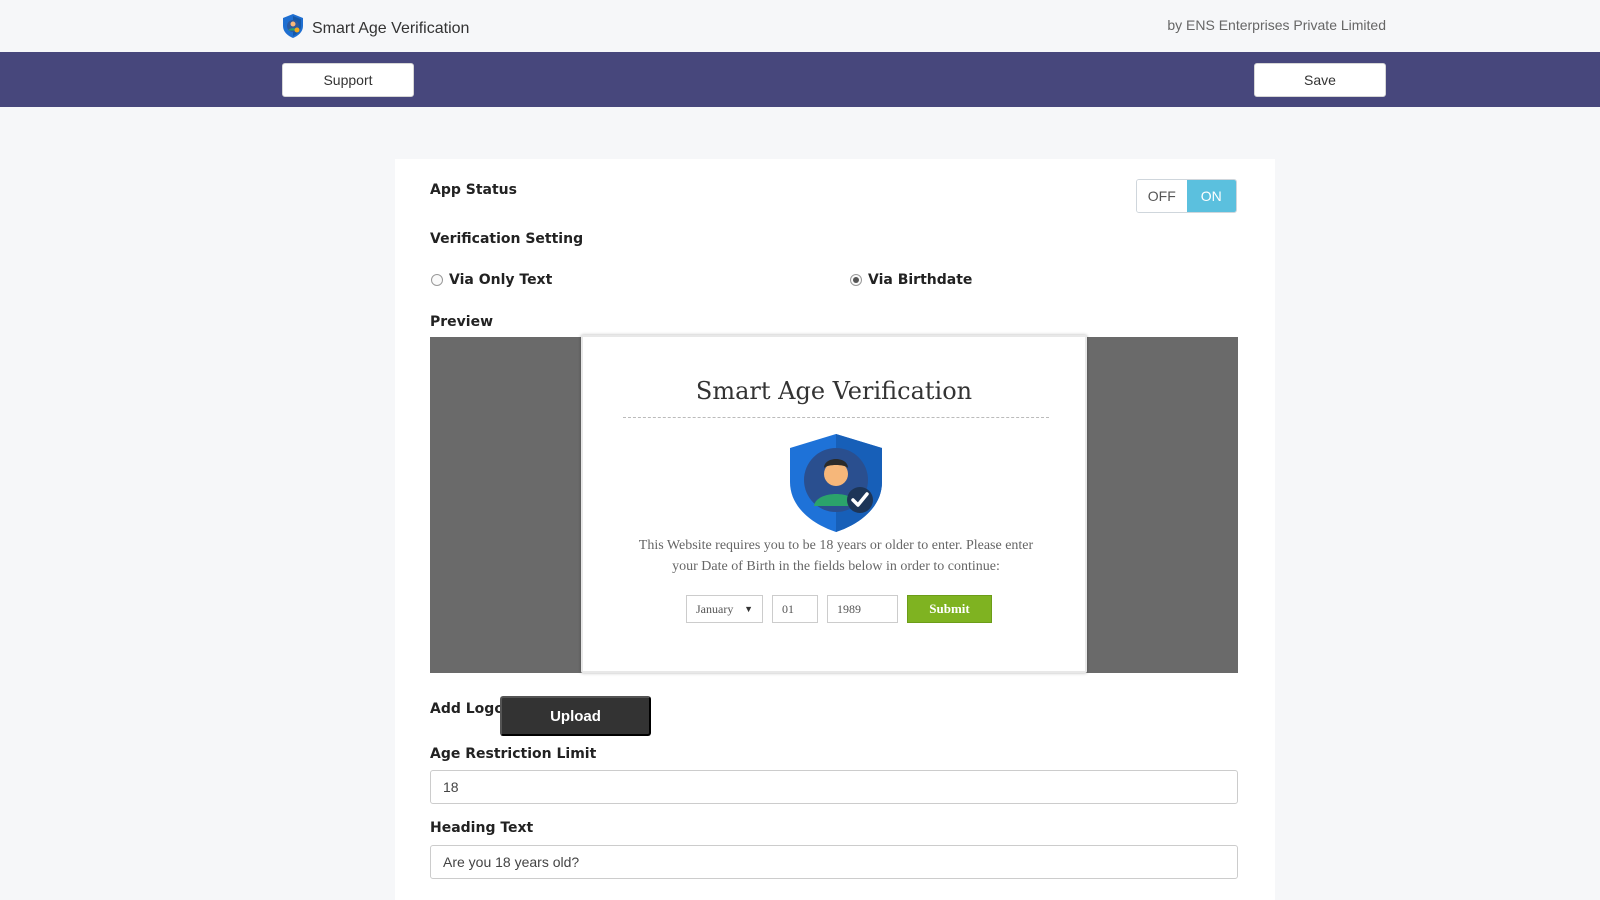  What do you see at coordinates (575, 716) in the screenshot?
I see `upload-button: Upload` at bounding box center [575, 716].